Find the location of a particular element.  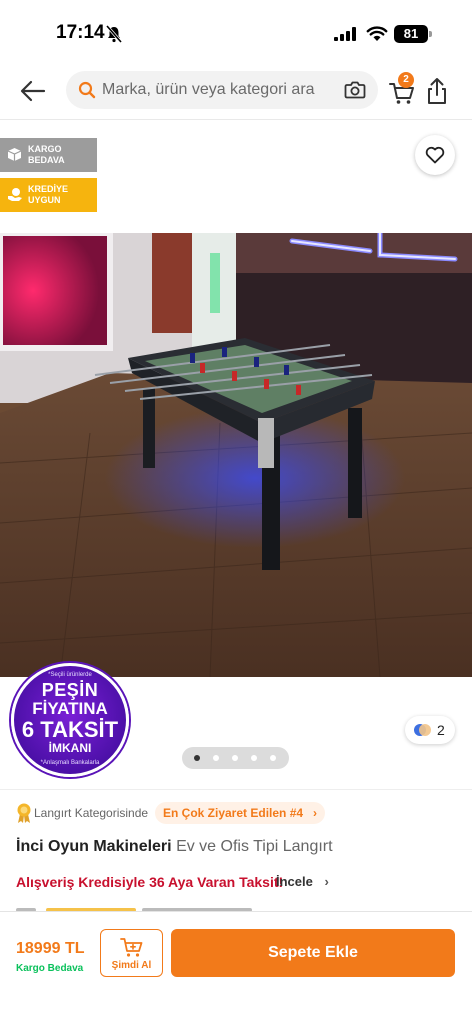

credit-badge: KREDİYE UYGUN is located at coordinates (48, 195).